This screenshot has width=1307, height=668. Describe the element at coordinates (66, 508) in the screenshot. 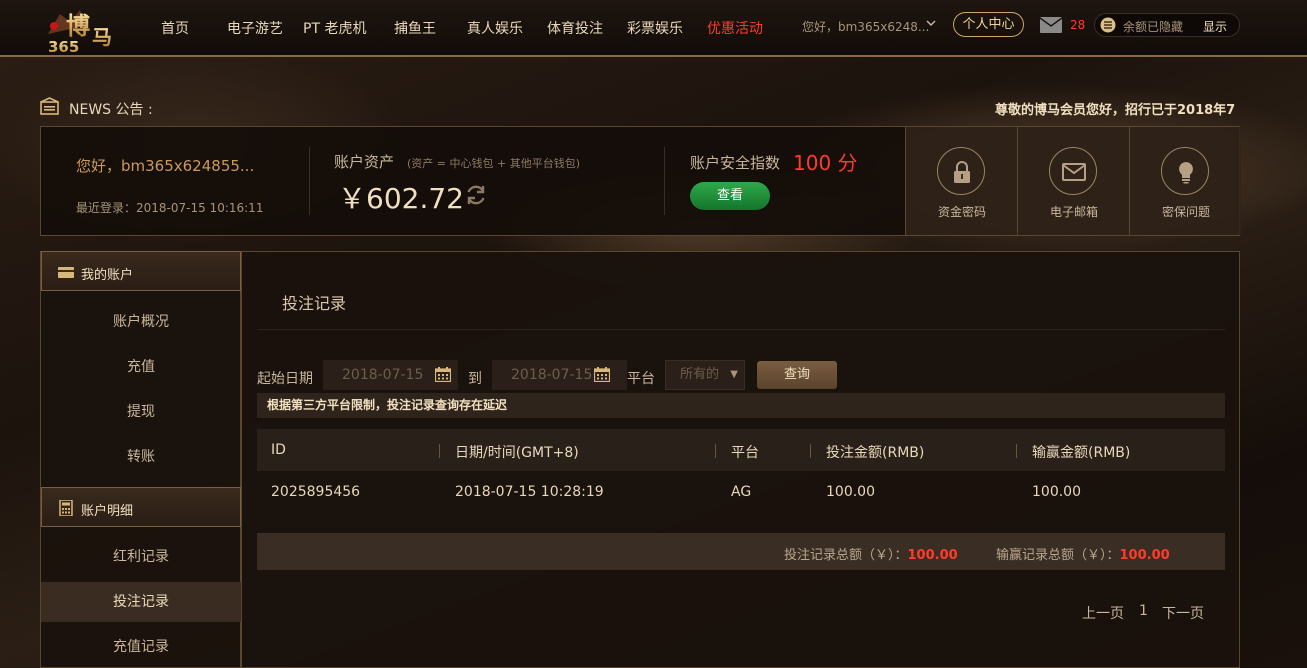

I see `calculator-icon` at that location.